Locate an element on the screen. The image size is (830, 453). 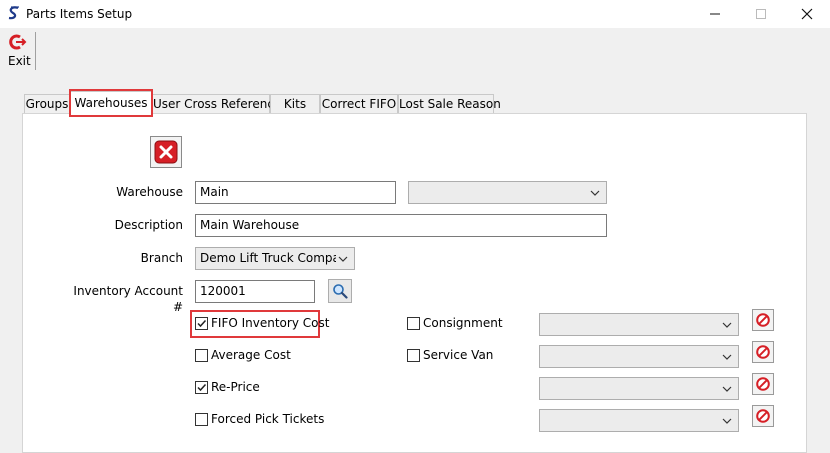
description-field: Main Warehouse is located at coordinates (401, 225).